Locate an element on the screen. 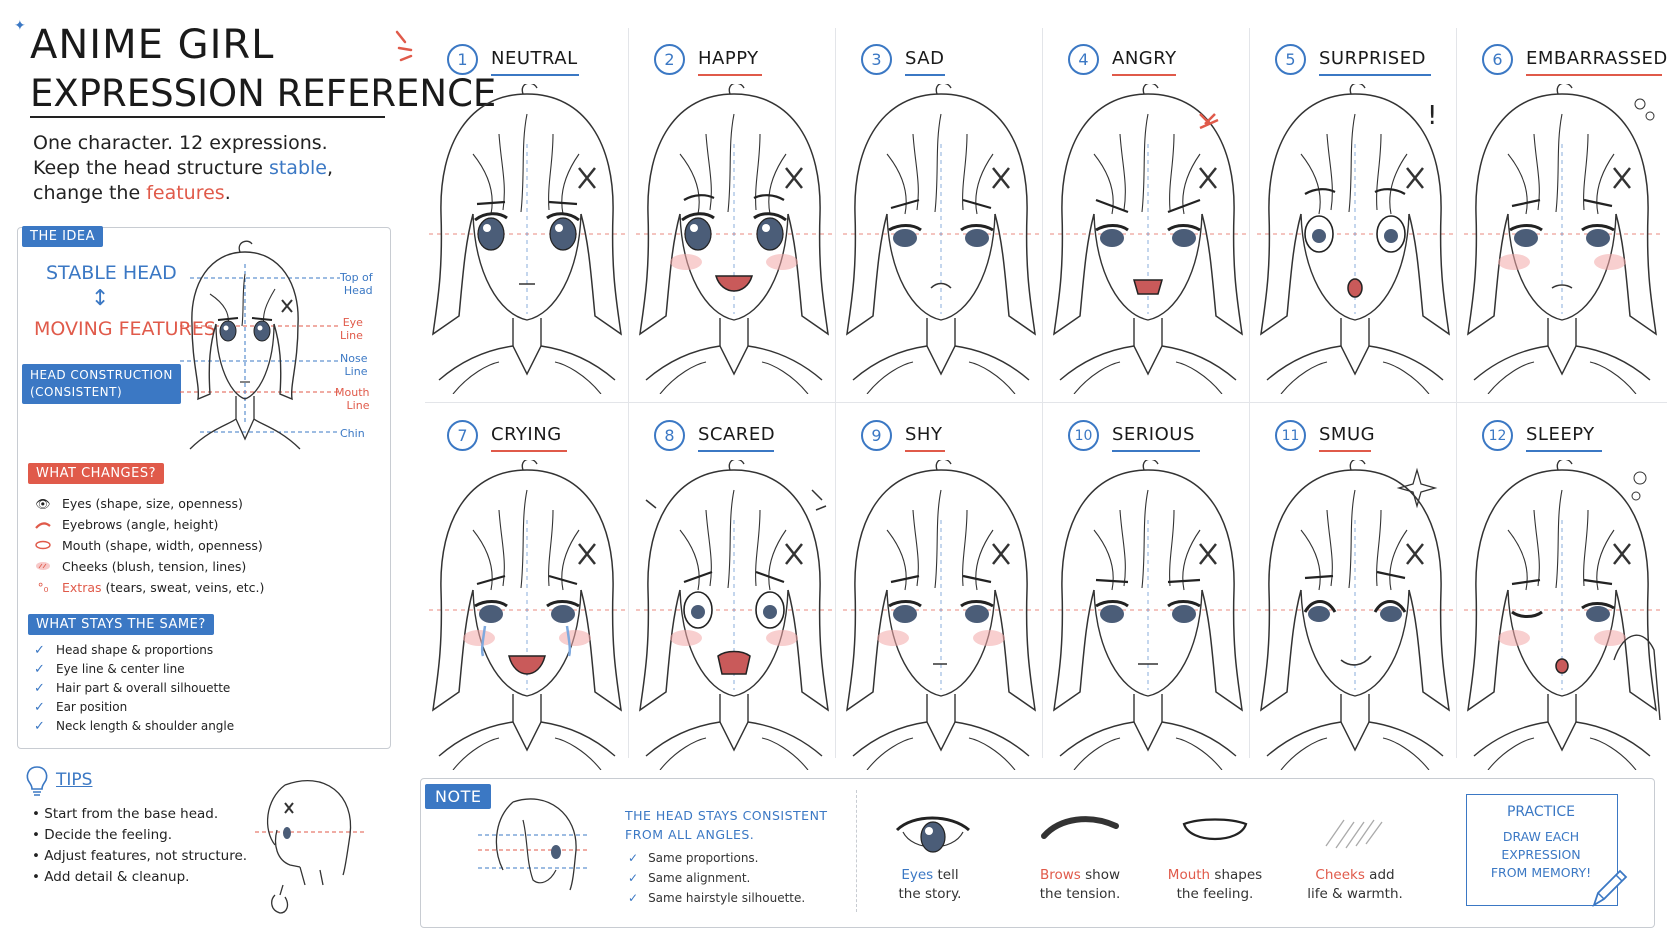 The image size is (1672, 941). list-item: Cheeks (blush, tension, lines) is located at coordinates (140, 566).